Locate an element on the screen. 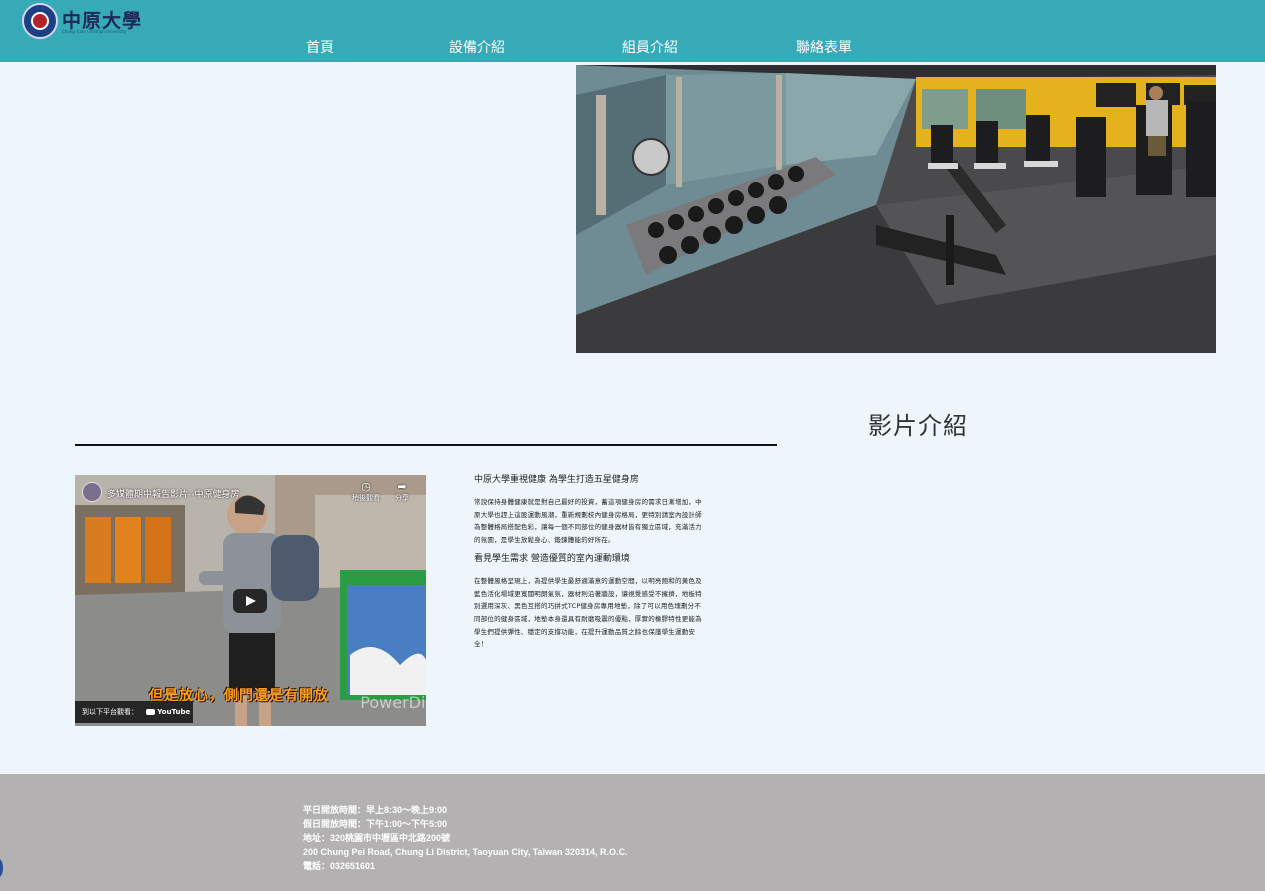  youtube-logo: YouTube is located at coordinates (168, 712).